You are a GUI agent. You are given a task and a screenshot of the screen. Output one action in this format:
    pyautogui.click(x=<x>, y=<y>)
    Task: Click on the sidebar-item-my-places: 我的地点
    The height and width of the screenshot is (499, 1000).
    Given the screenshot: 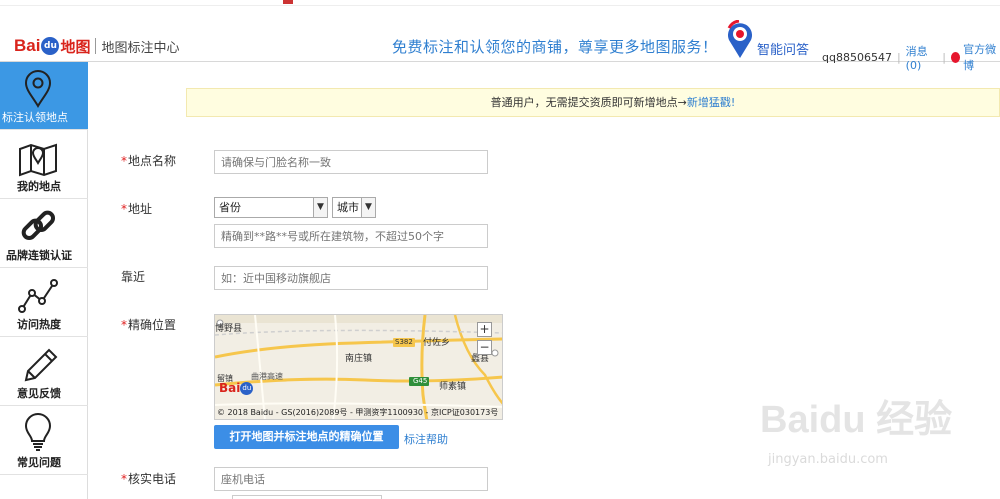 What is the action you would take?
    pyautogui.click(x=44, y=165)
    